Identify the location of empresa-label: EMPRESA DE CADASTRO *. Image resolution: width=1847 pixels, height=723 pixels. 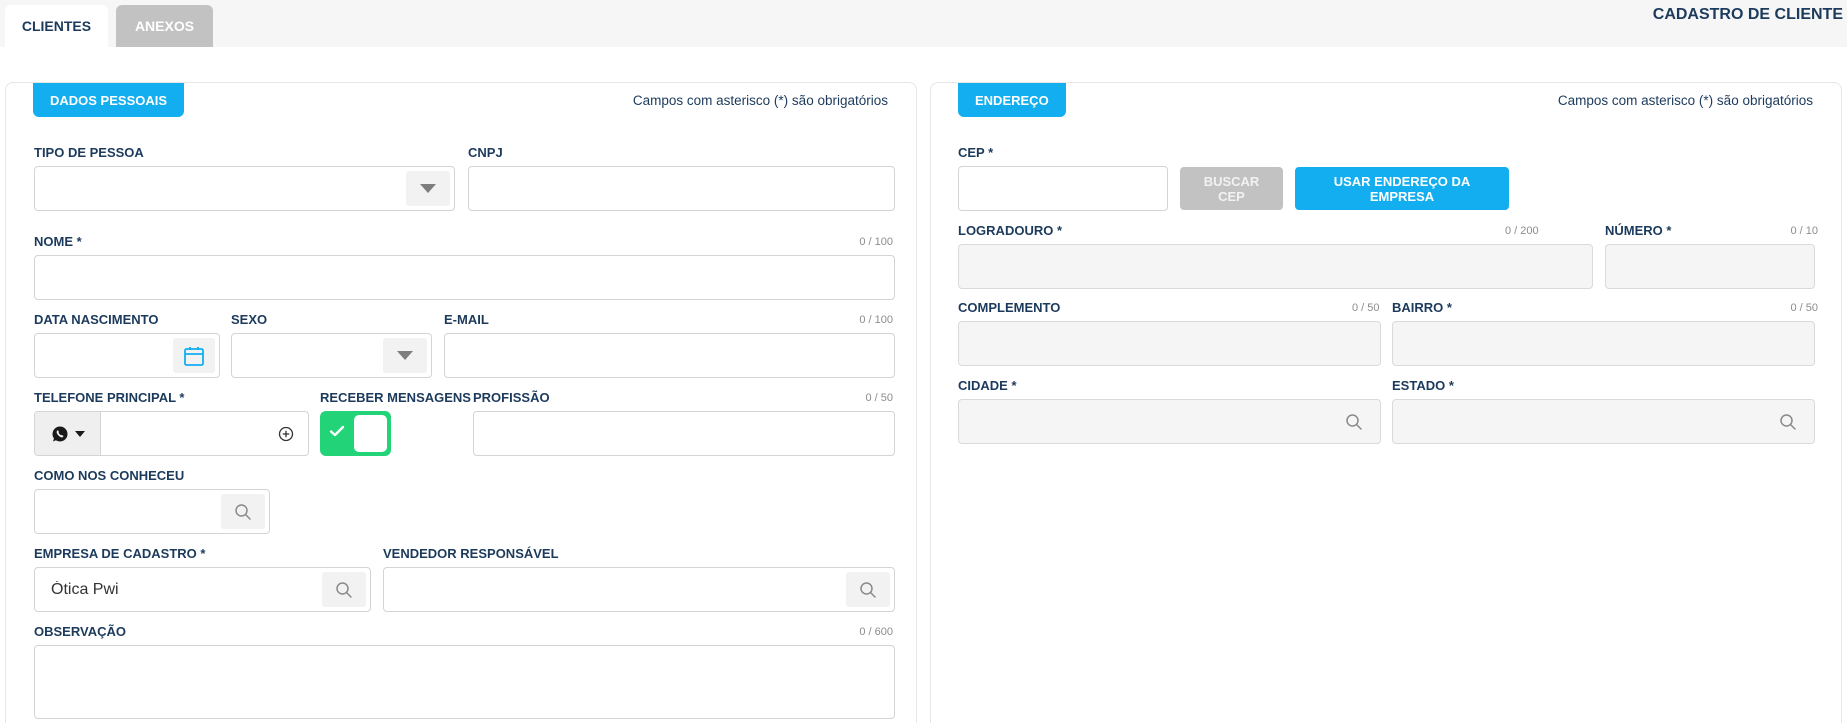
(120, 553).